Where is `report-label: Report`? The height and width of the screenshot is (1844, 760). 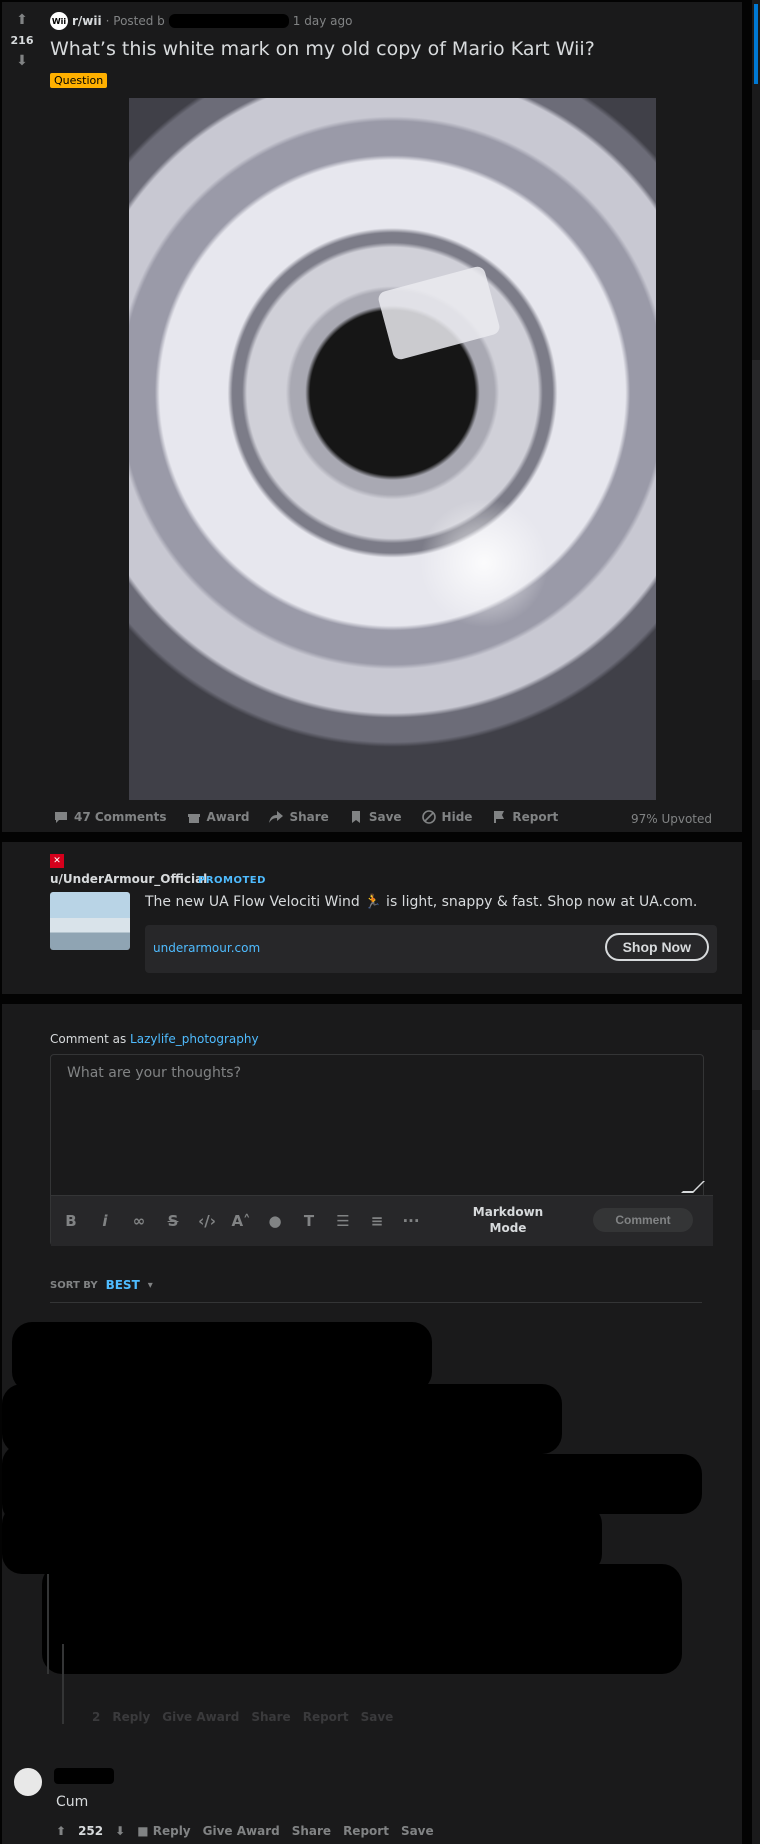
report-label: Report is located at coordinates (535, 817).